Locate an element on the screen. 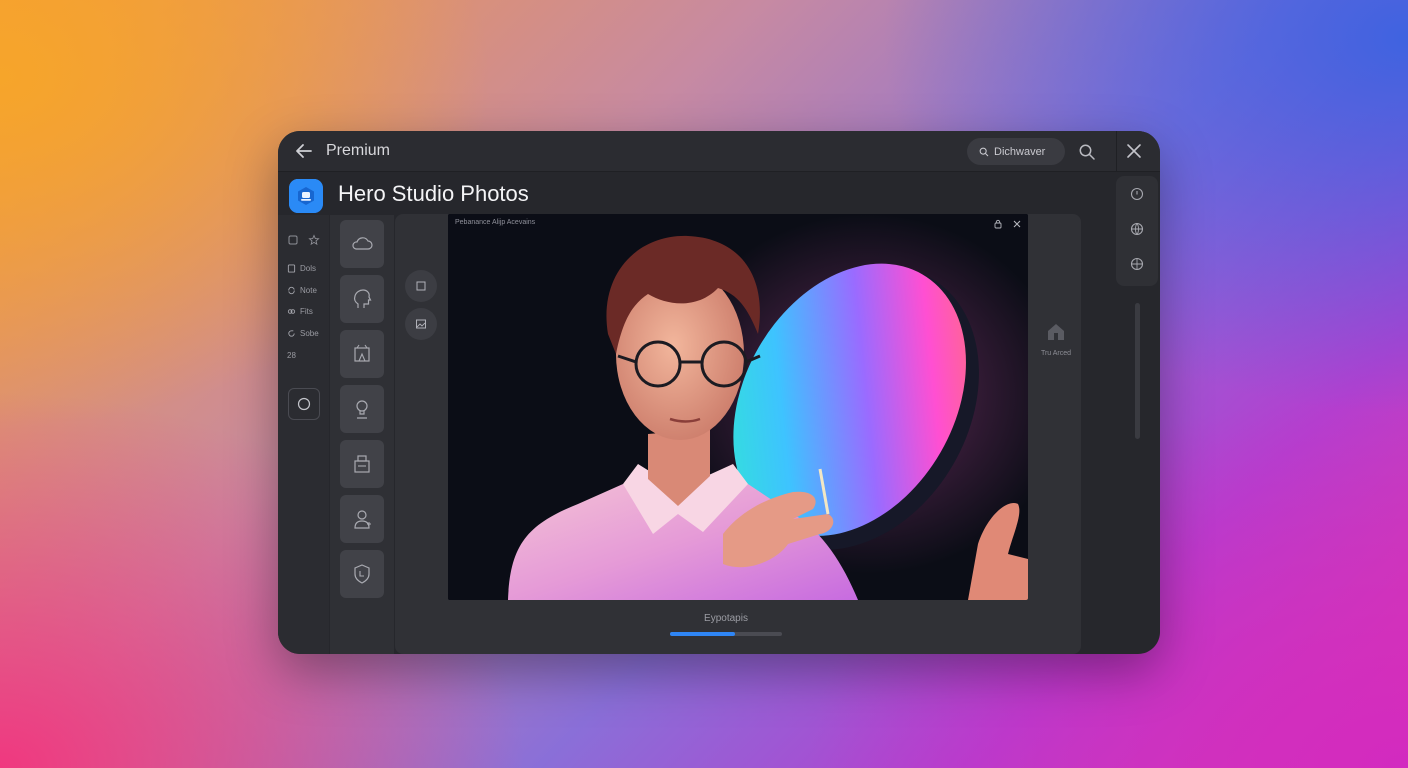 Image resolution: width=1408 pixels, height=768 pixels. tool-cloud is located at coordinates (362, 244).